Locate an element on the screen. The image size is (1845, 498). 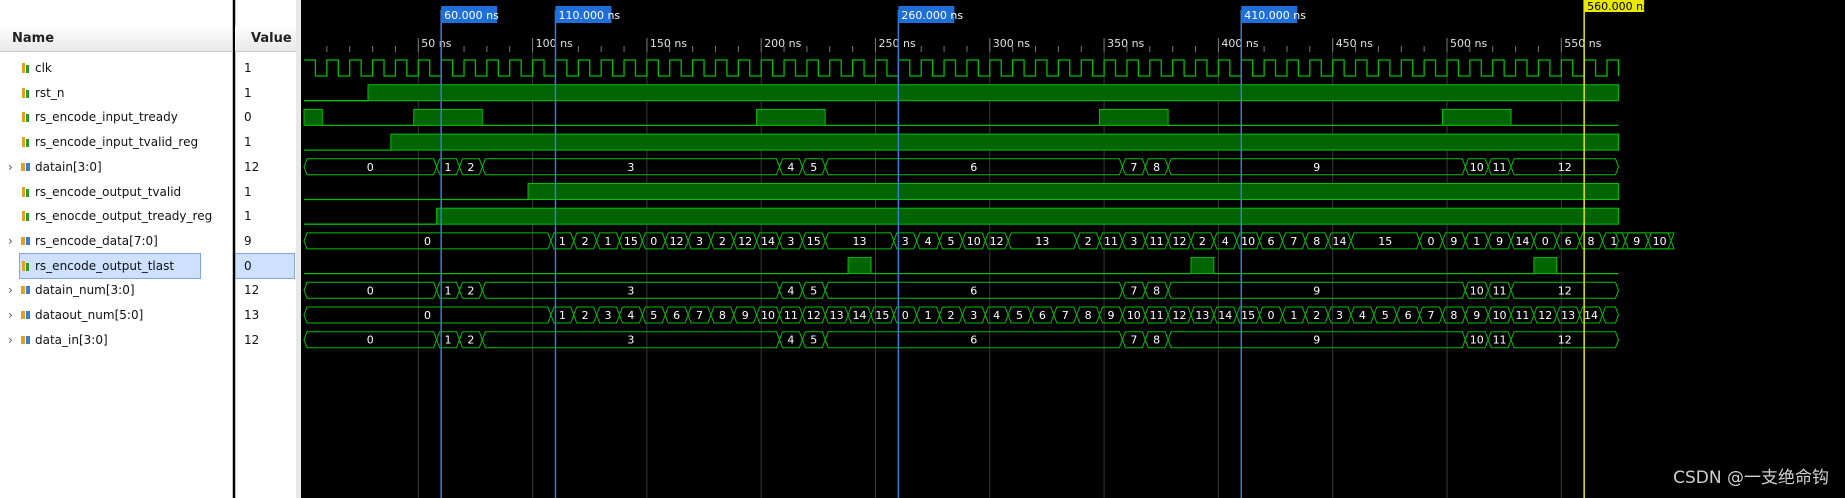
dataout-num-bus-value-label: 6 is located at coordinates (1408, 315).